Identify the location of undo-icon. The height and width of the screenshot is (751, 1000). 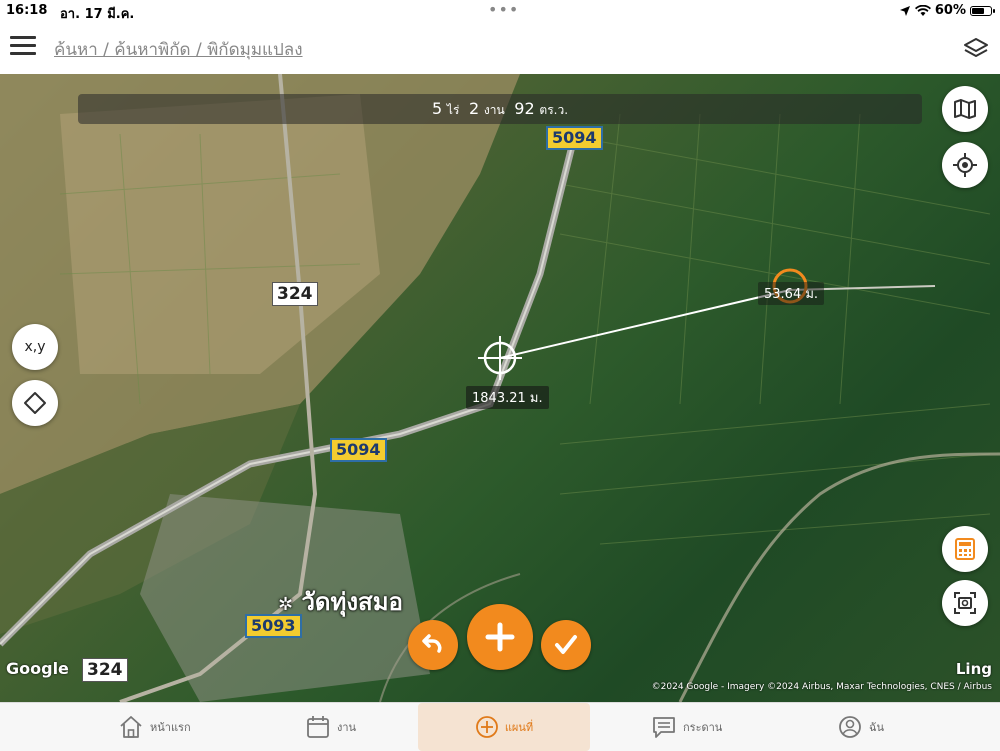
(432, 643).